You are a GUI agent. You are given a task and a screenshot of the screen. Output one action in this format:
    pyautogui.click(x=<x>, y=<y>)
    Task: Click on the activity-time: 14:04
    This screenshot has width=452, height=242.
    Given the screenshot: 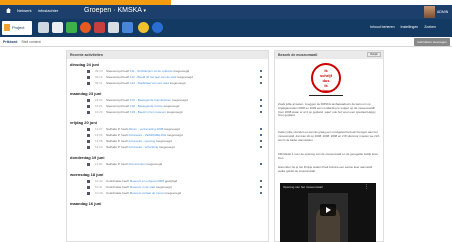 What is the action you would take?
    pyautogui.click(x=99, y=147)
    